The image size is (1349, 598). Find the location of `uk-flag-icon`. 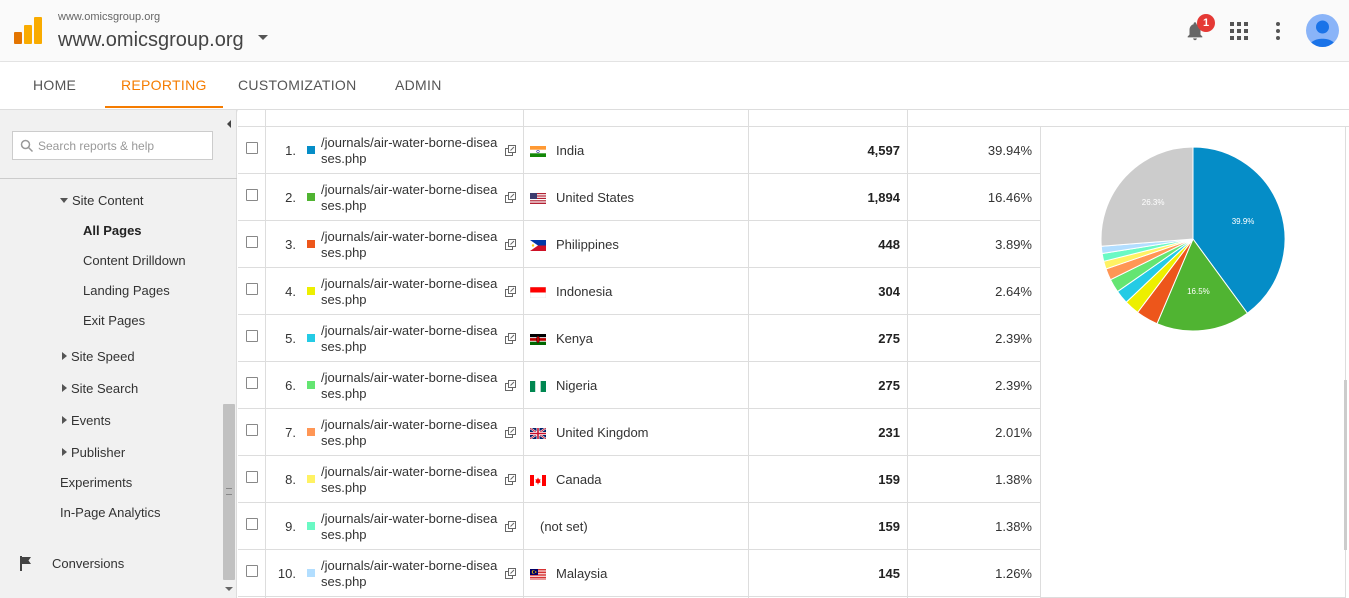

uk-flag-icon is located at coordinates (538, 433).